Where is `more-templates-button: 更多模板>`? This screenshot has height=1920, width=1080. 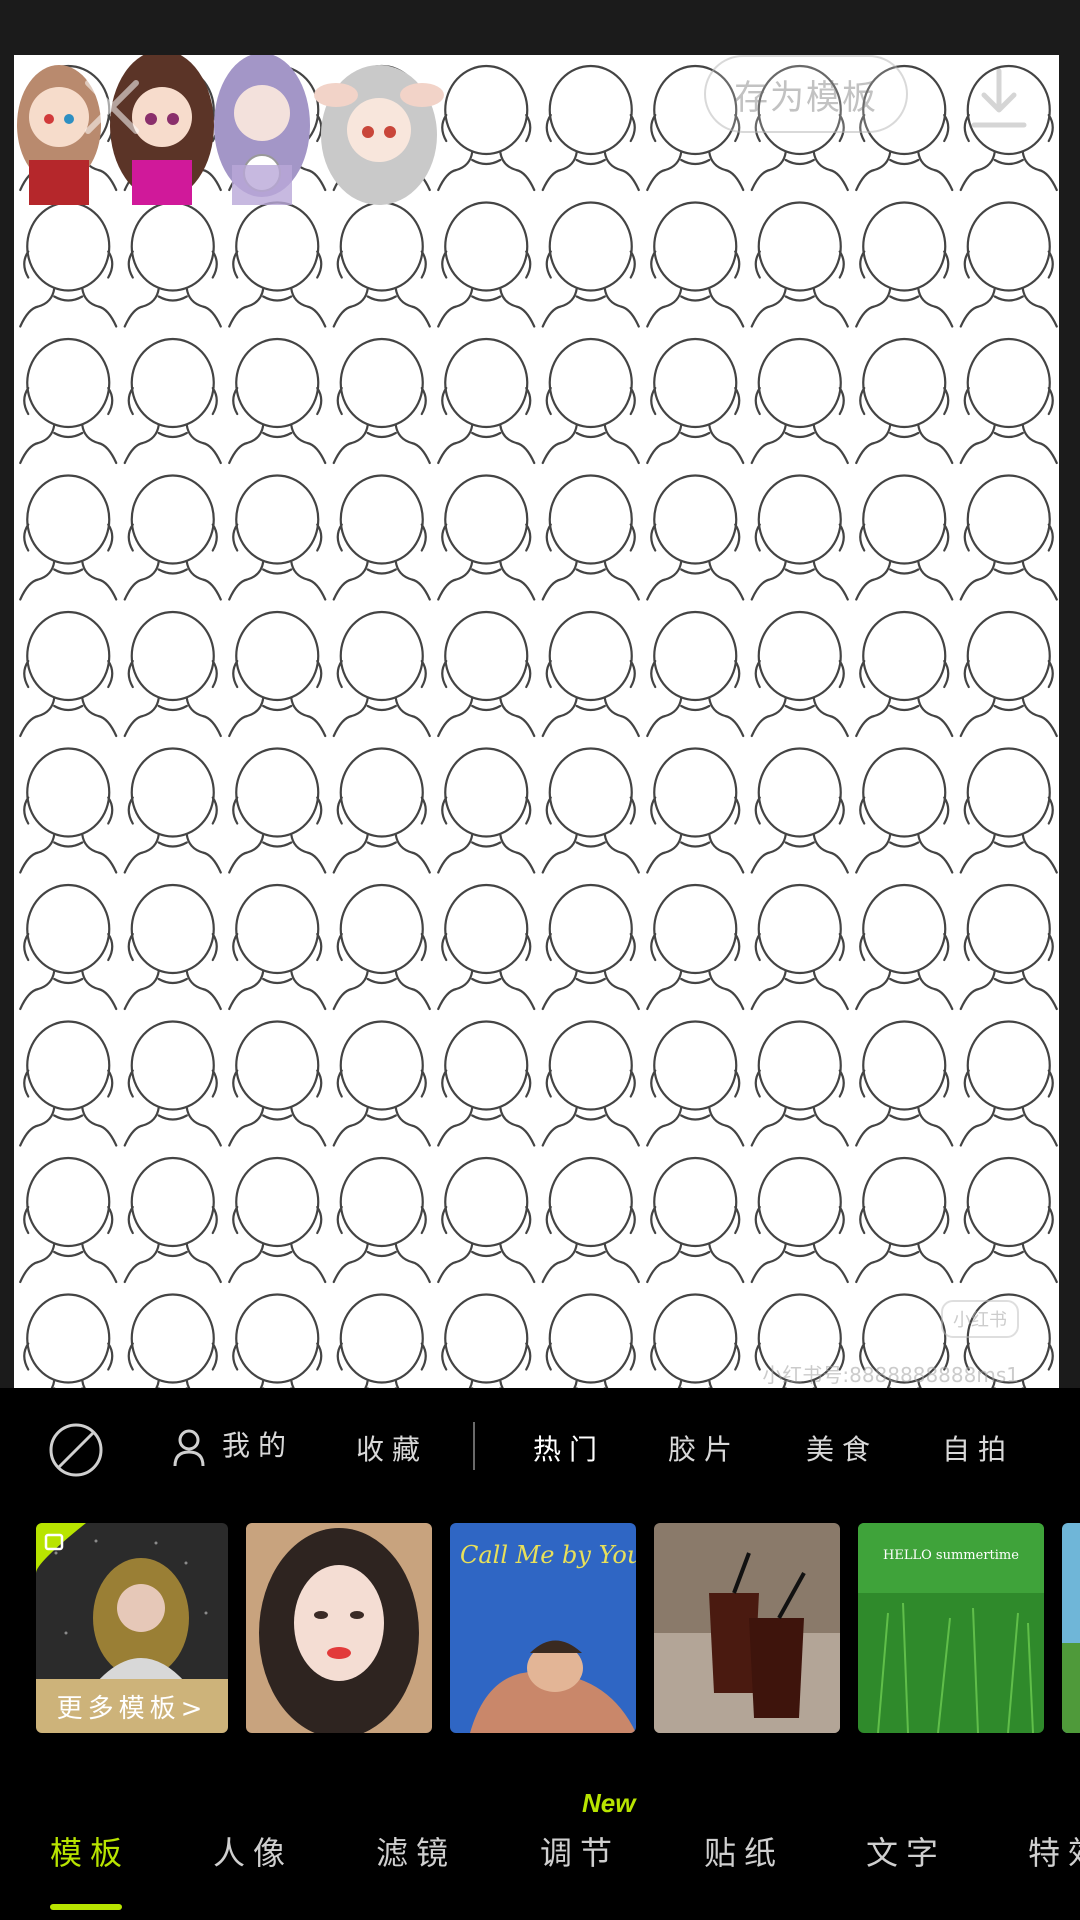
more-templates-button: 更多模板> is located at coordinates (132, 1706).